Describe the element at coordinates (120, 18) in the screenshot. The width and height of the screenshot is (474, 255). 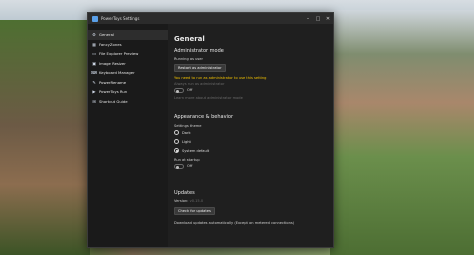
I see `window-title: PowerToys Settings` at that location.